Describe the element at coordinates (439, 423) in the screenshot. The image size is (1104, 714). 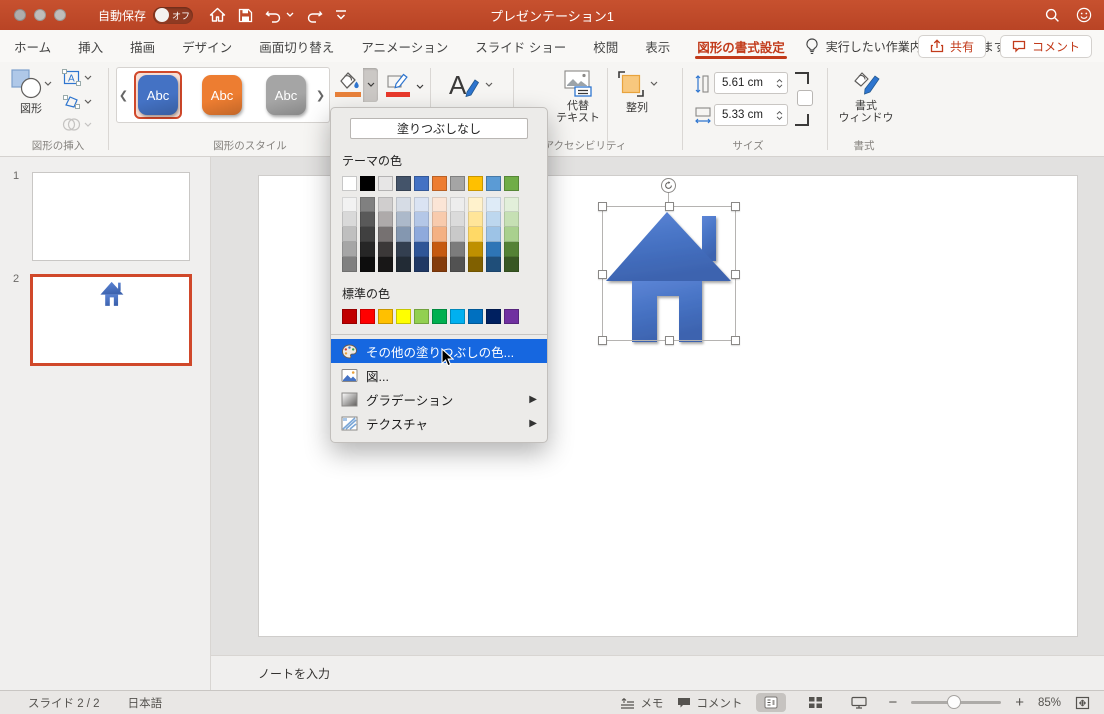
I see `fill-menu-item-3: テクスチャ ▶` at that location.